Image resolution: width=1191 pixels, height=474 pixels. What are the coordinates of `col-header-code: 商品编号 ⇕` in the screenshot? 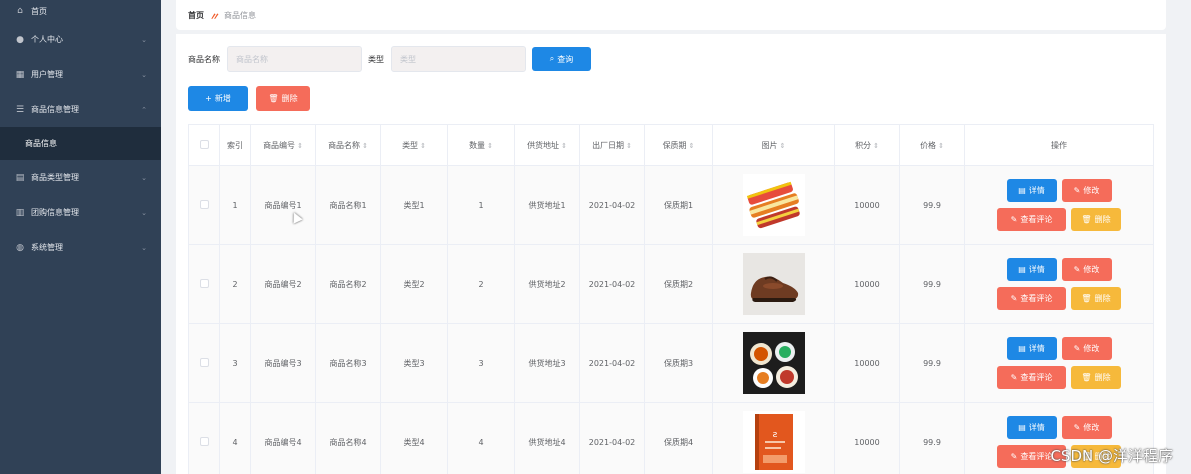 It's located at (283, 145).